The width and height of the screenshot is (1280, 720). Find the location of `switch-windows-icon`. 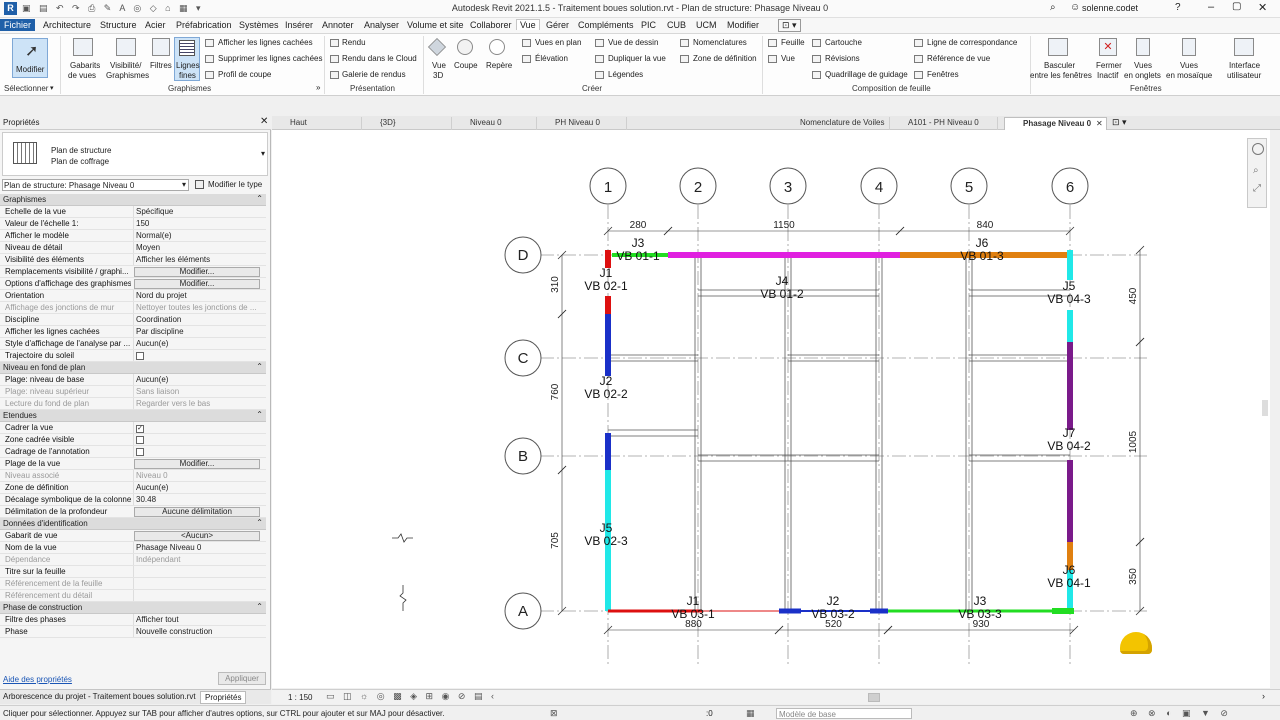

switch-windows-icon is located at coordinates (1058, 47).